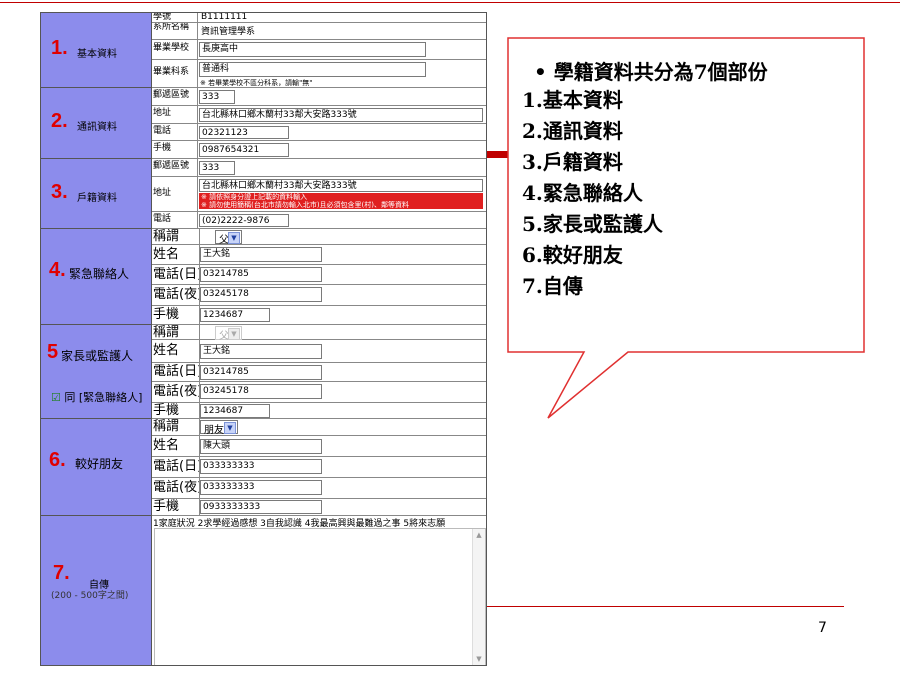 This screenshot has width=900, height=675. What do you see at coordinates (312, 69) in the screenshot?
I see `major-input: 普通科` at bounding box center [312, 69].